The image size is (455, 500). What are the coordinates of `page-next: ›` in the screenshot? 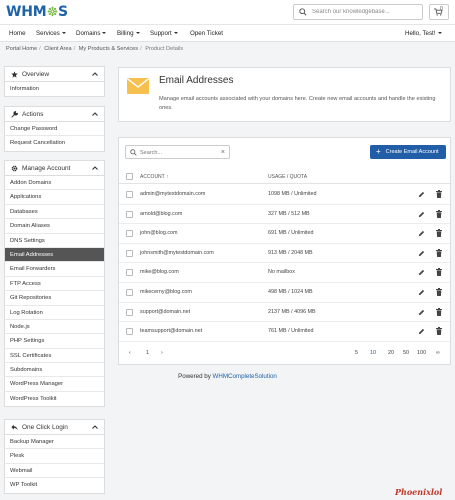 It's located at (162, 353).